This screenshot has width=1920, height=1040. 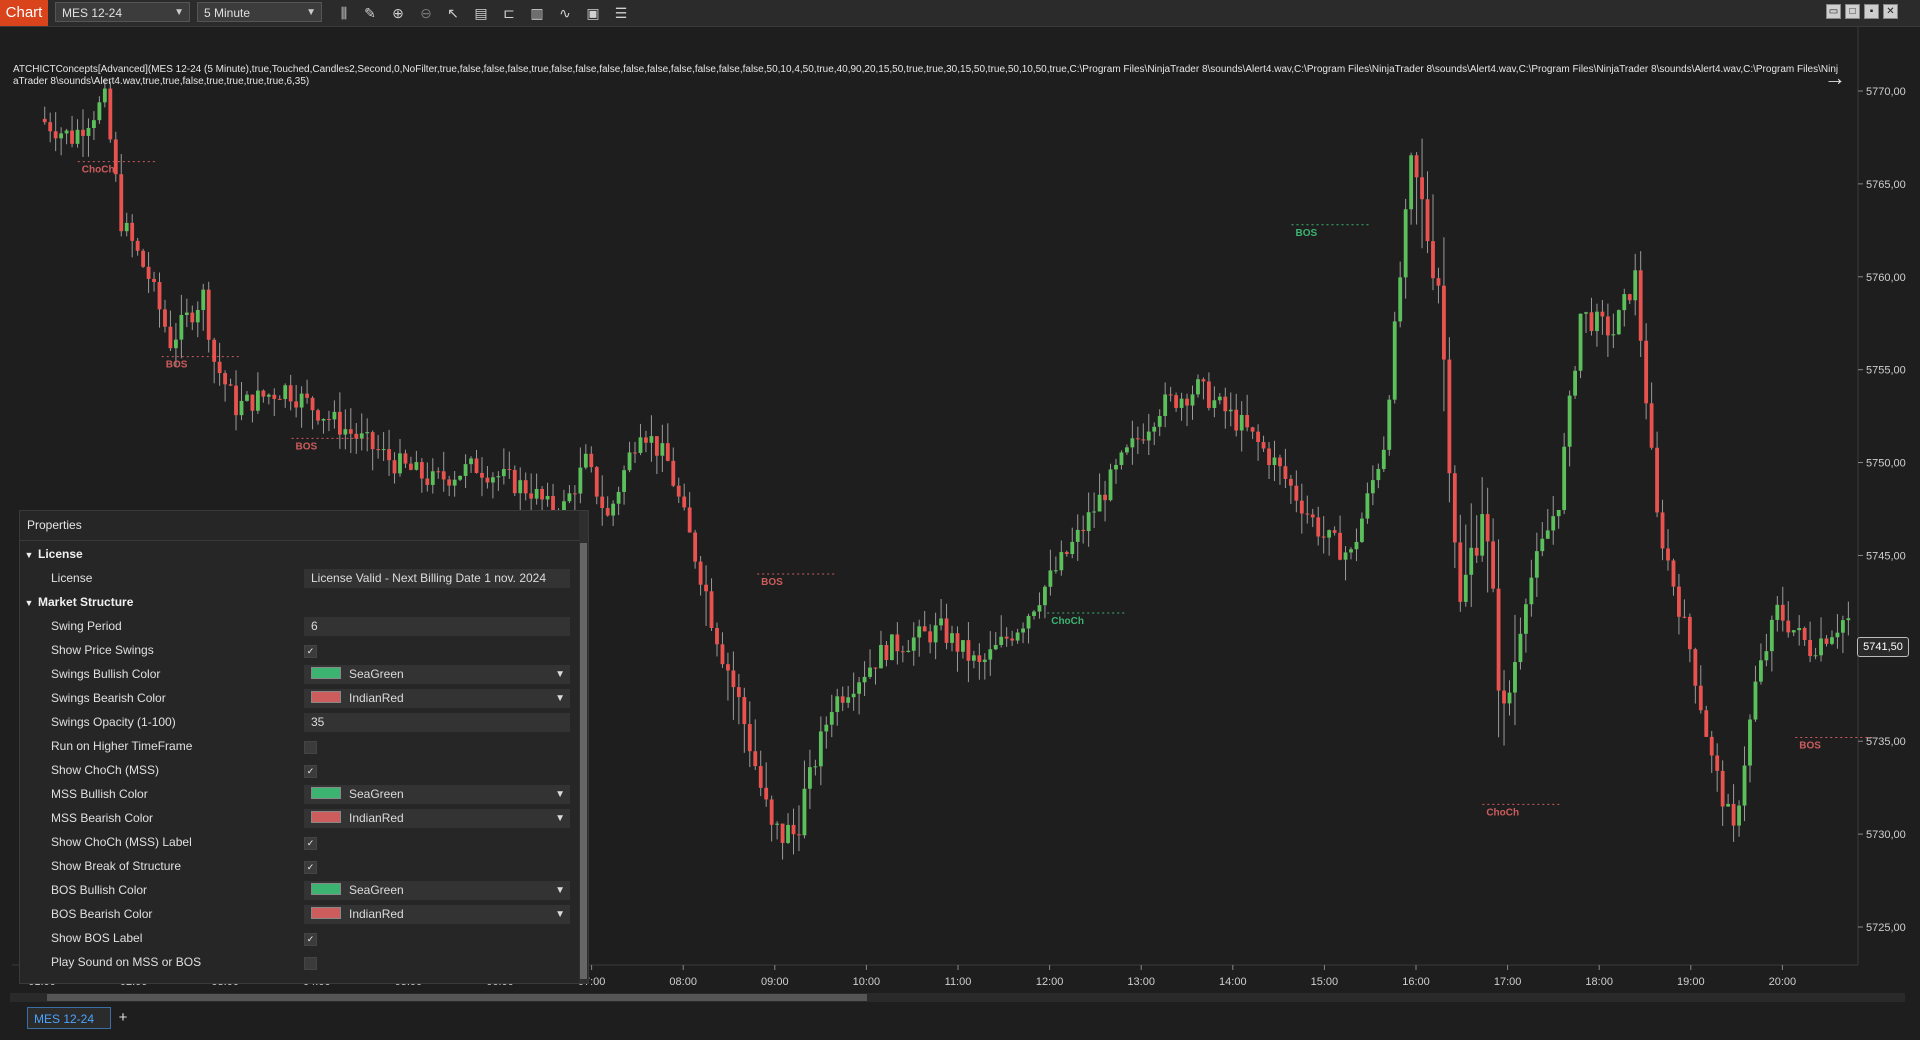 What do you see at coordinates (1852, 11) in the screenshot?
I see `maximize-icon: □` at bounding box center [1852, 11].